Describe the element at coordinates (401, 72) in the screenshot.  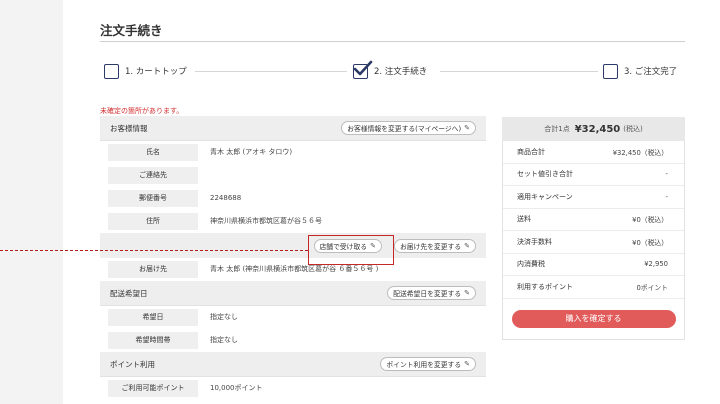
I see `step-2-label: 2. 注文手続き` at that location.